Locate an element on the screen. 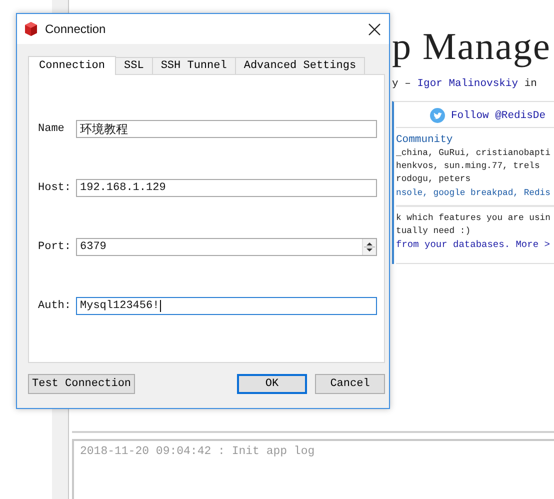 Image resolution: width=554 pixels, height=499 pixels. dialog-button: OK is located at coordinates (272, 384).